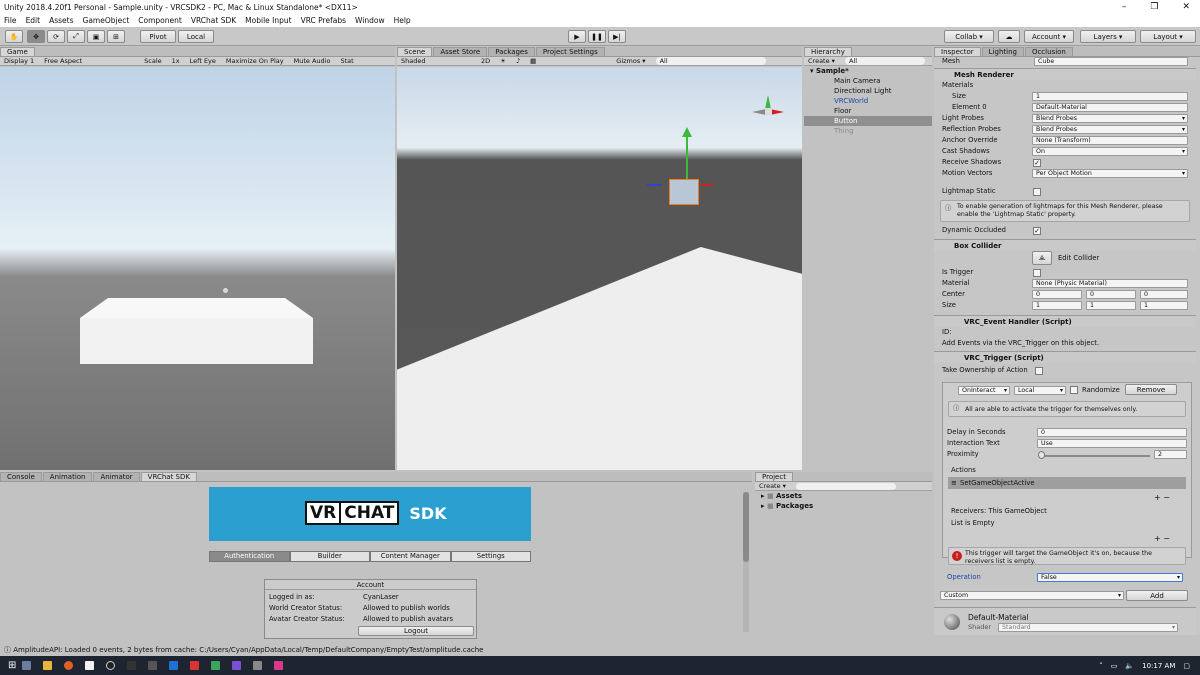  I want to click on menu-assets: Assets, so click(61, 20).